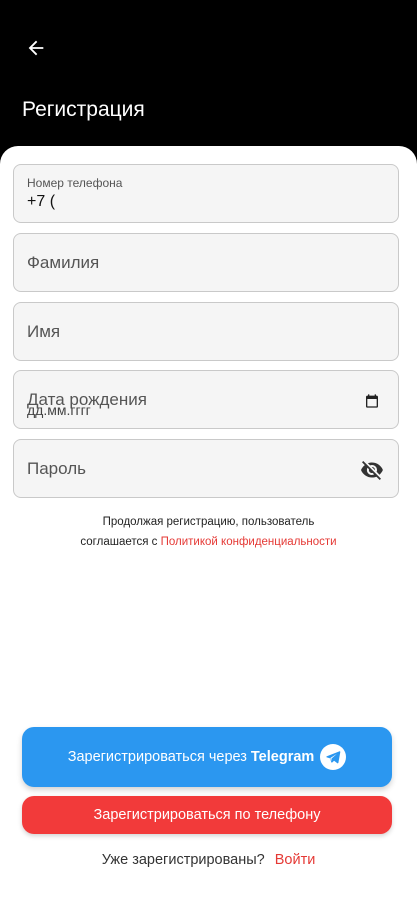 The height and width of the screenshot is (900, 417). I want to click on consent-prefix: соглашается с, so click(120, 542).